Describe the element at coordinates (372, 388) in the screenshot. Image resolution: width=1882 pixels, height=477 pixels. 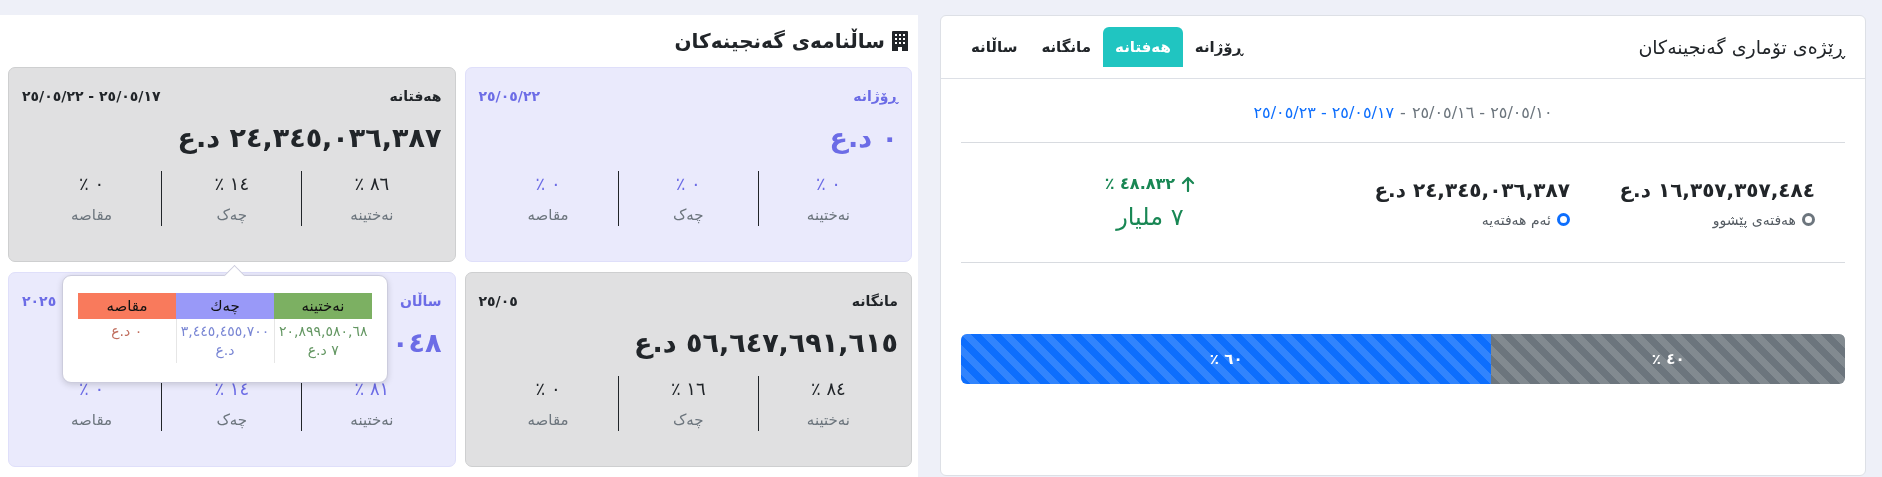
I see `stat-value: ٨١ ٪` at that location.